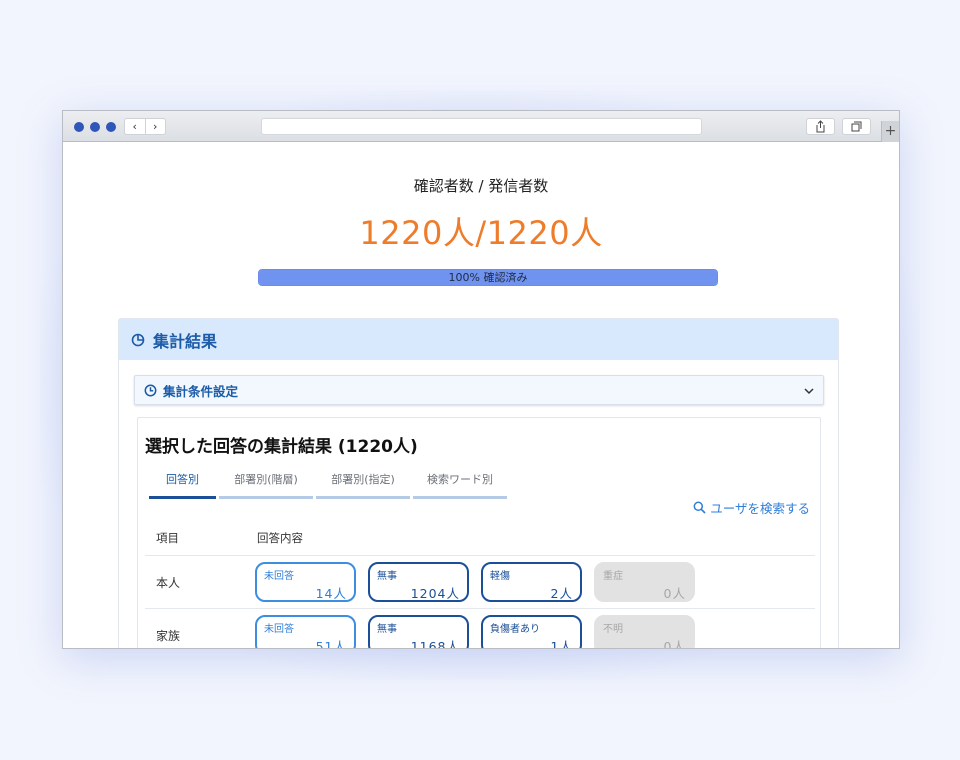 The image size is (960, 760). I want to click on tabs-button, so click(856, 126).